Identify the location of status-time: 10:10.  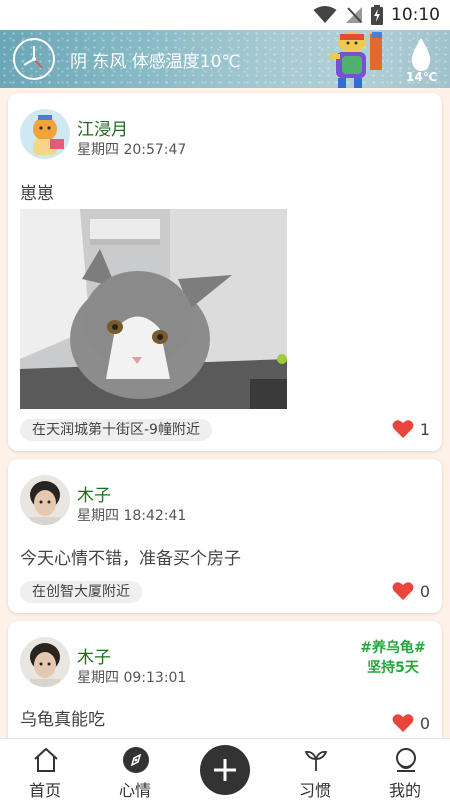
(415, 15).